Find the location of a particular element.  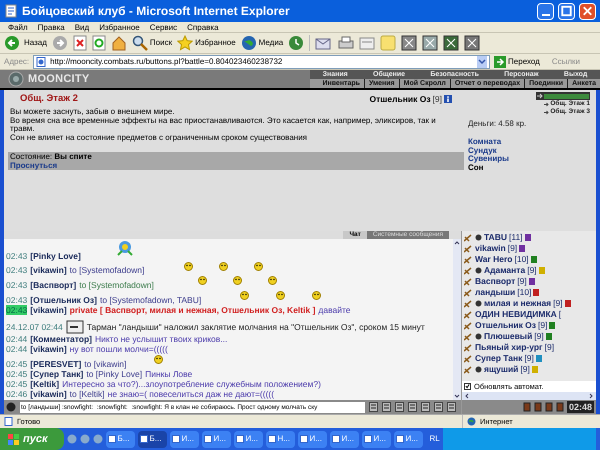

user-name: Супер Танк is located at coordinates (498, 358).